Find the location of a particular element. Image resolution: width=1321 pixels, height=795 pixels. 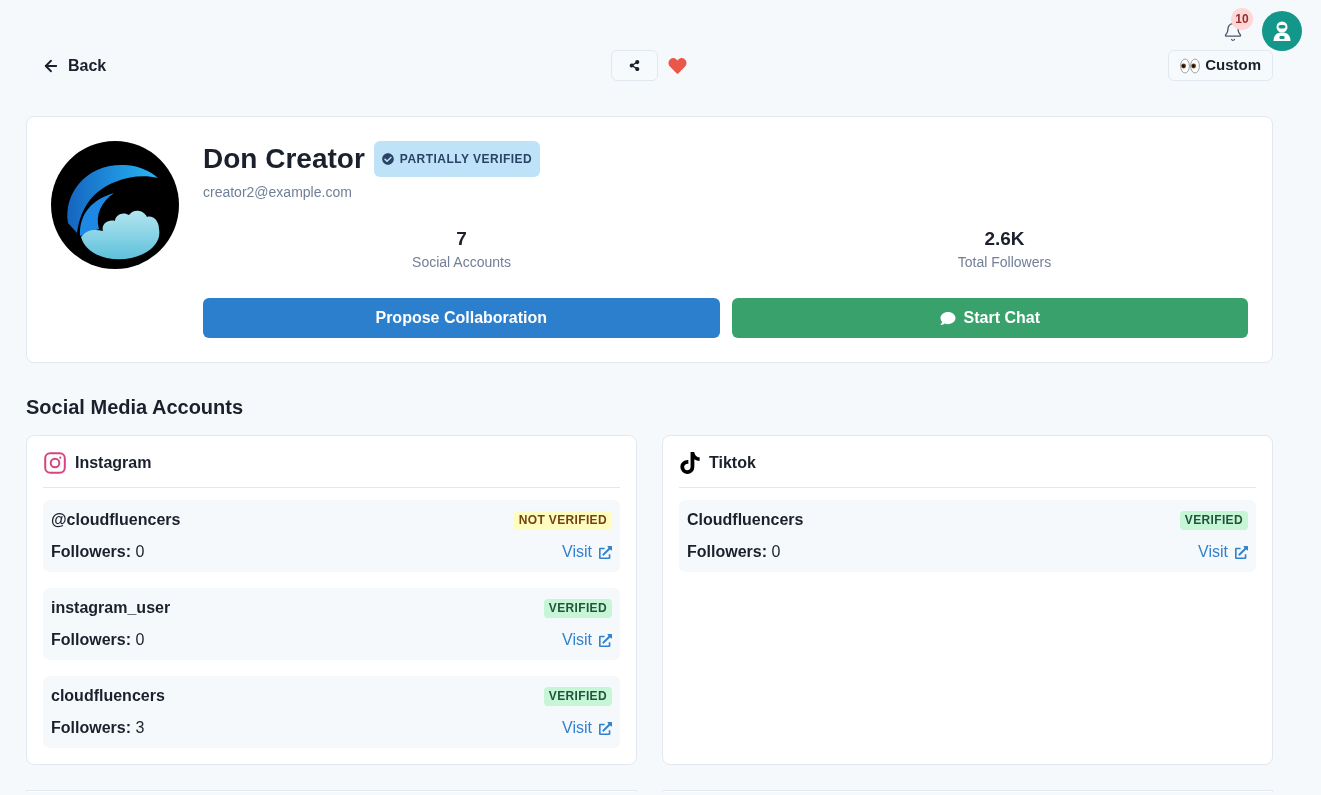

stat-label: Social Accounts is located at coordinates (461, 262).